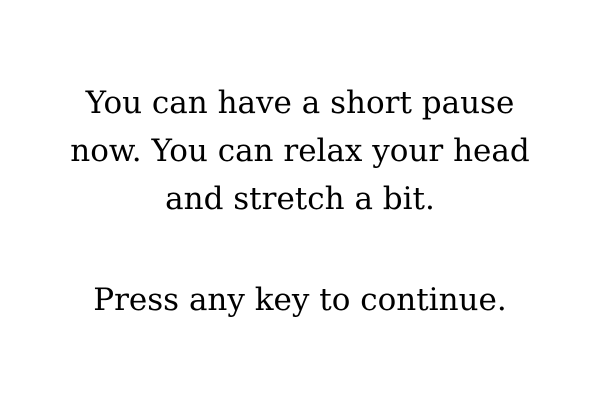 This screenshot has width=600, height=400. I want to click on pause-message-line-1: You can have a short pause, so click(300, 103).